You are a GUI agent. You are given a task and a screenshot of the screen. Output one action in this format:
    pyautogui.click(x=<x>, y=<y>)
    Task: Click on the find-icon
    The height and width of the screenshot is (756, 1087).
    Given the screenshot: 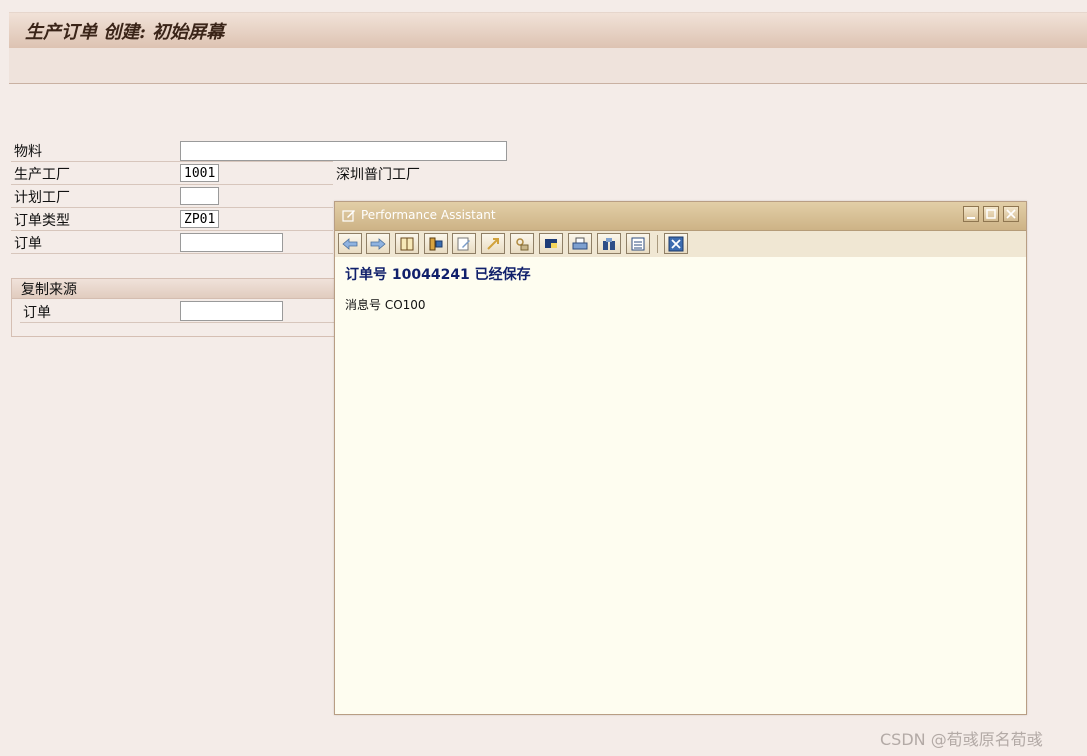 What is the action you would take?
    pyautogui.click(x=609, y=244)
    